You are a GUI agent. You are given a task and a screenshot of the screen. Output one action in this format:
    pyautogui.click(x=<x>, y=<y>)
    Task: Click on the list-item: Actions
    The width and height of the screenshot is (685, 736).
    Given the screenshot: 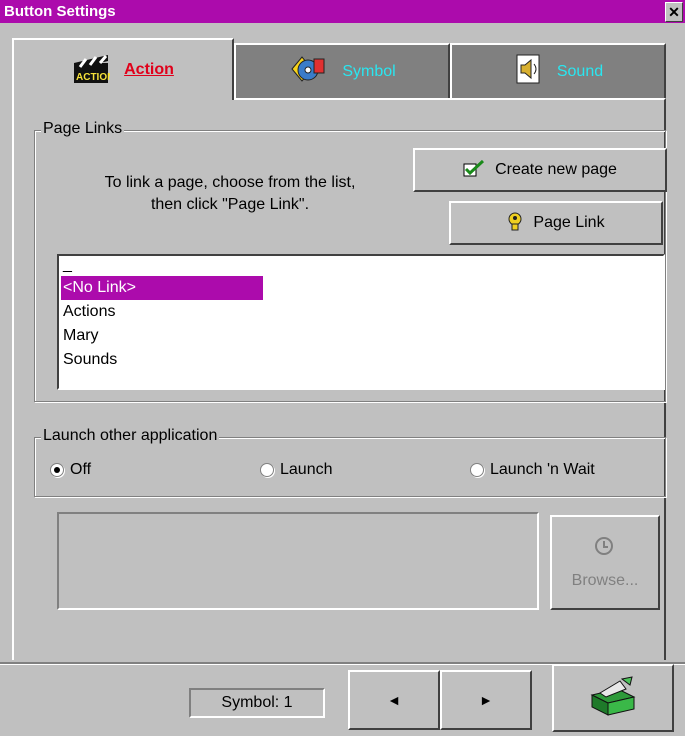 What is the action you would take?
    pyautogui.click(x=361, y=312)
    